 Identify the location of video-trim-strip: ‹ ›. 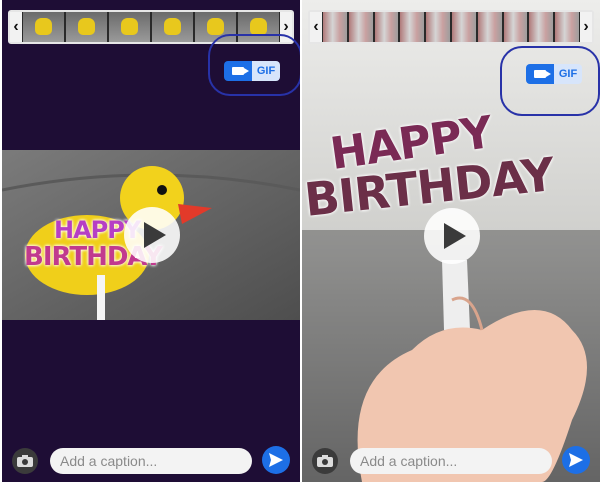
(451, 27).